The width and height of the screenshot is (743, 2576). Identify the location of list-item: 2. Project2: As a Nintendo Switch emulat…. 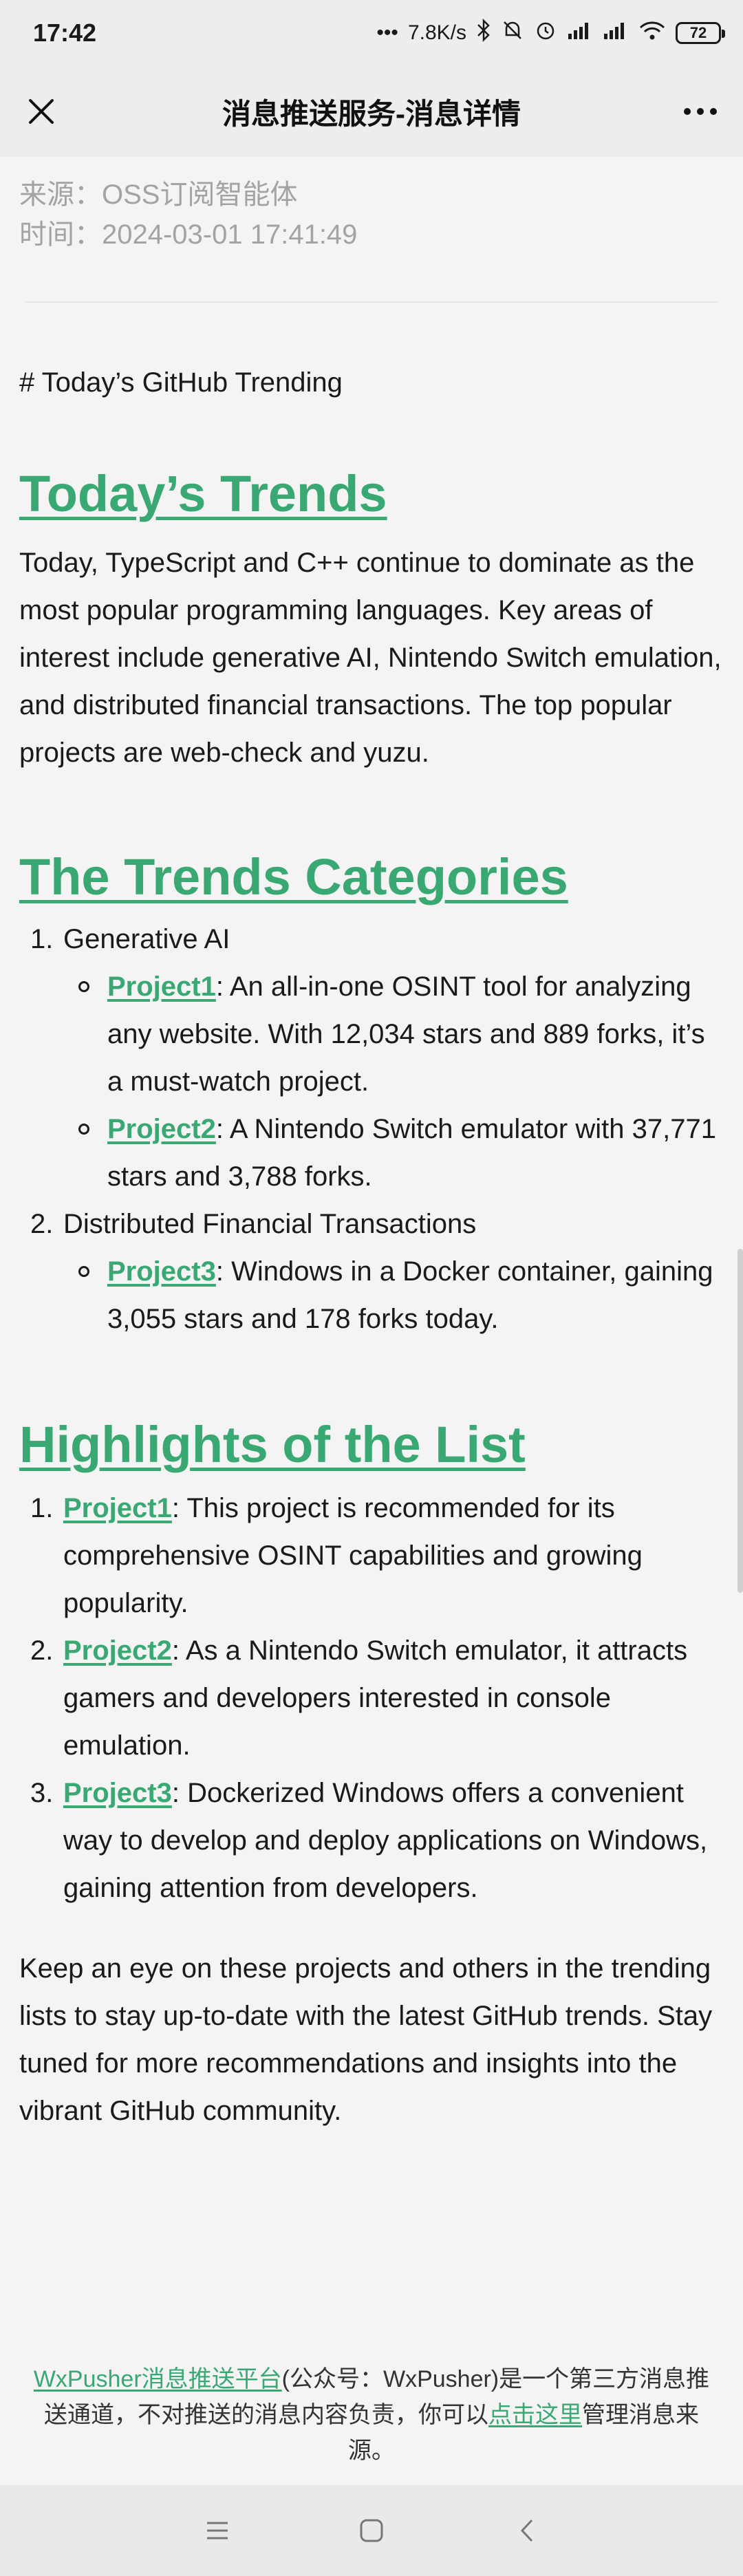
(371, 1699).